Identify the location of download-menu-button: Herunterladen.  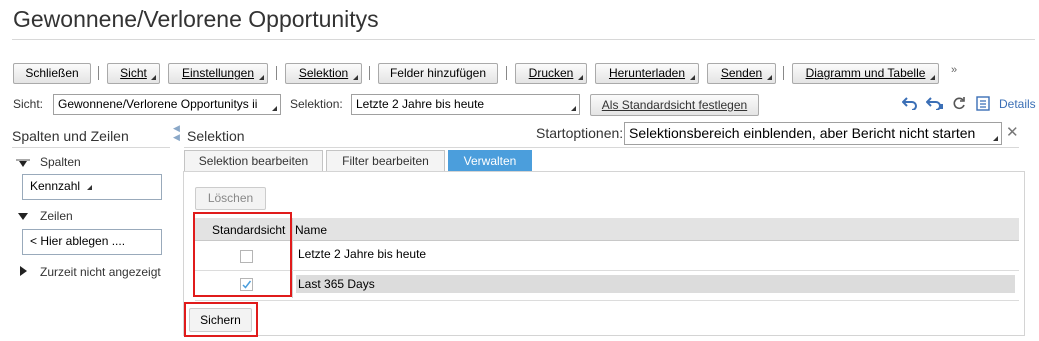
(647, 73).